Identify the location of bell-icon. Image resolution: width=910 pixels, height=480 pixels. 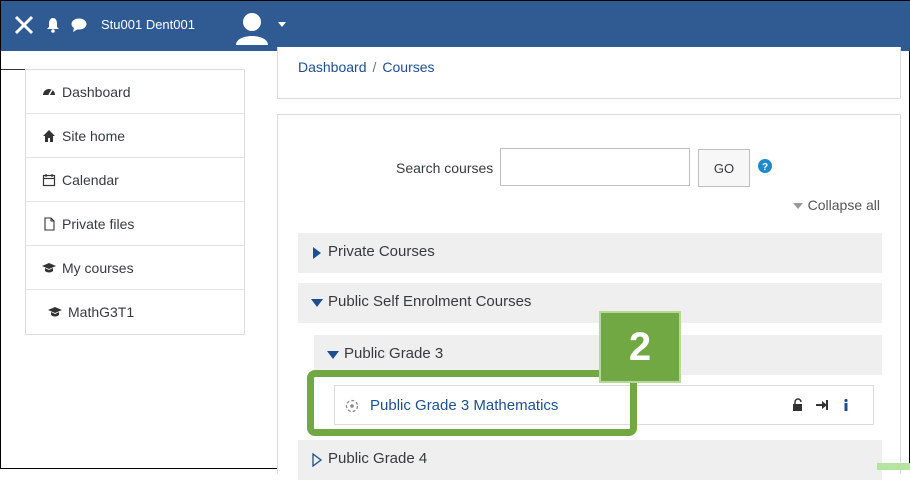
(53, 25).